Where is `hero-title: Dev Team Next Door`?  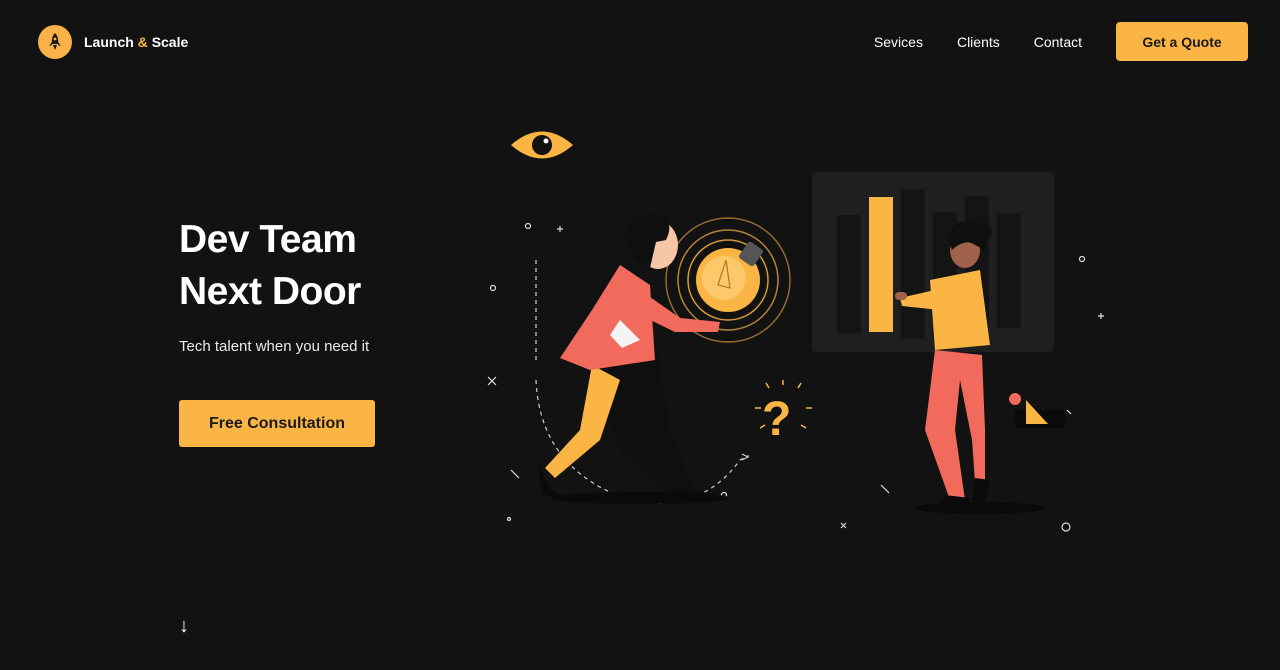
hero-title: Dev Team Next Door is located at coordinates (270, 266).